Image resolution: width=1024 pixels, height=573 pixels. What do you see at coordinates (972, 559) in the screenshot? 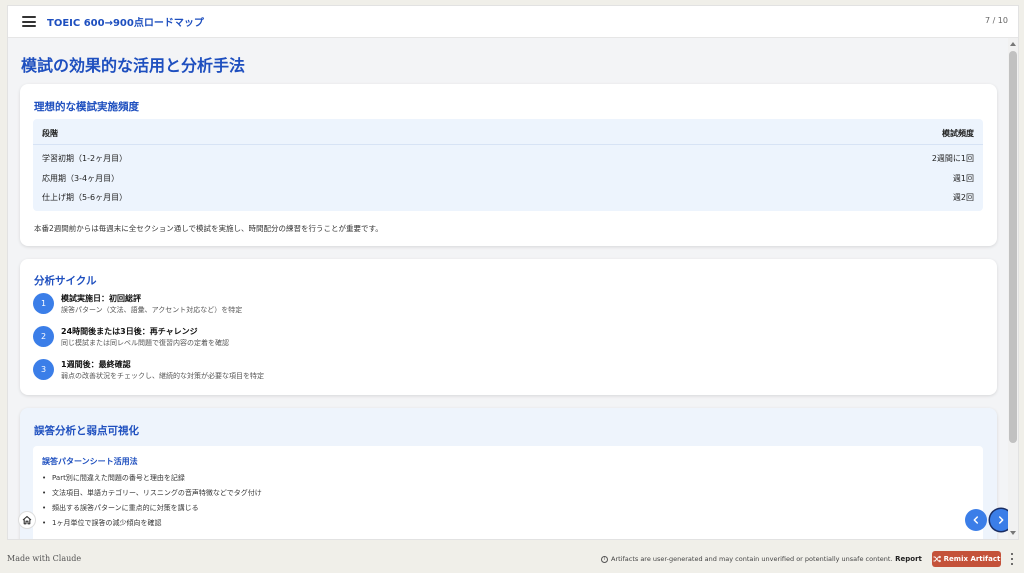
I see `remix-label: Remix Artifact` at bounding box center [972, 559].